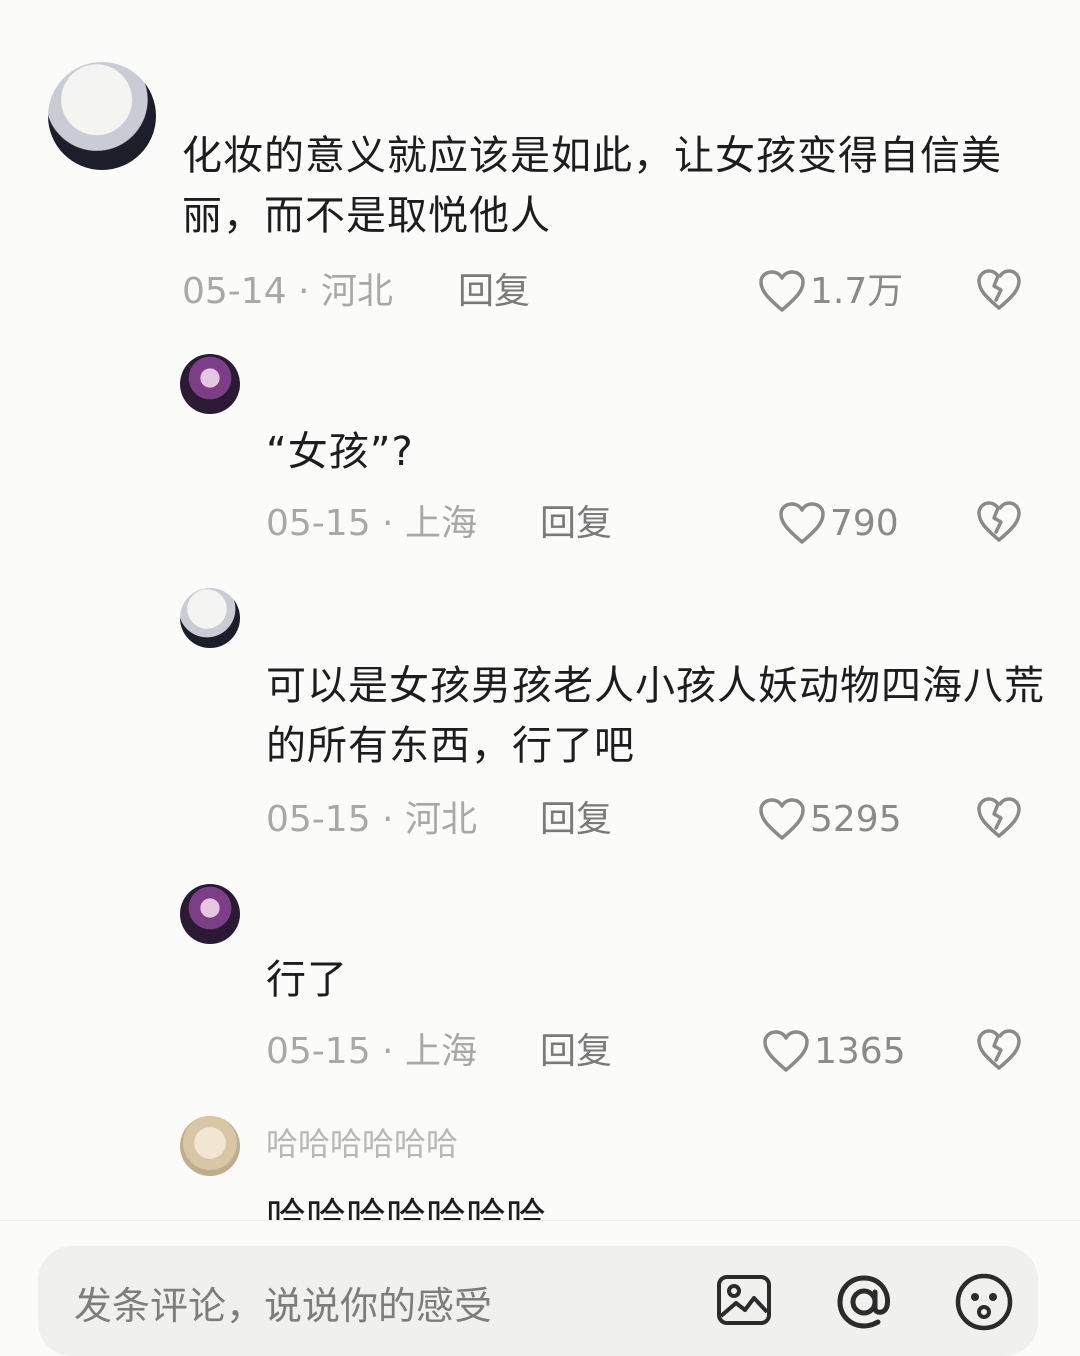  I want to click on username: 哈哈哈哈哈哈, so click(362, 1144).